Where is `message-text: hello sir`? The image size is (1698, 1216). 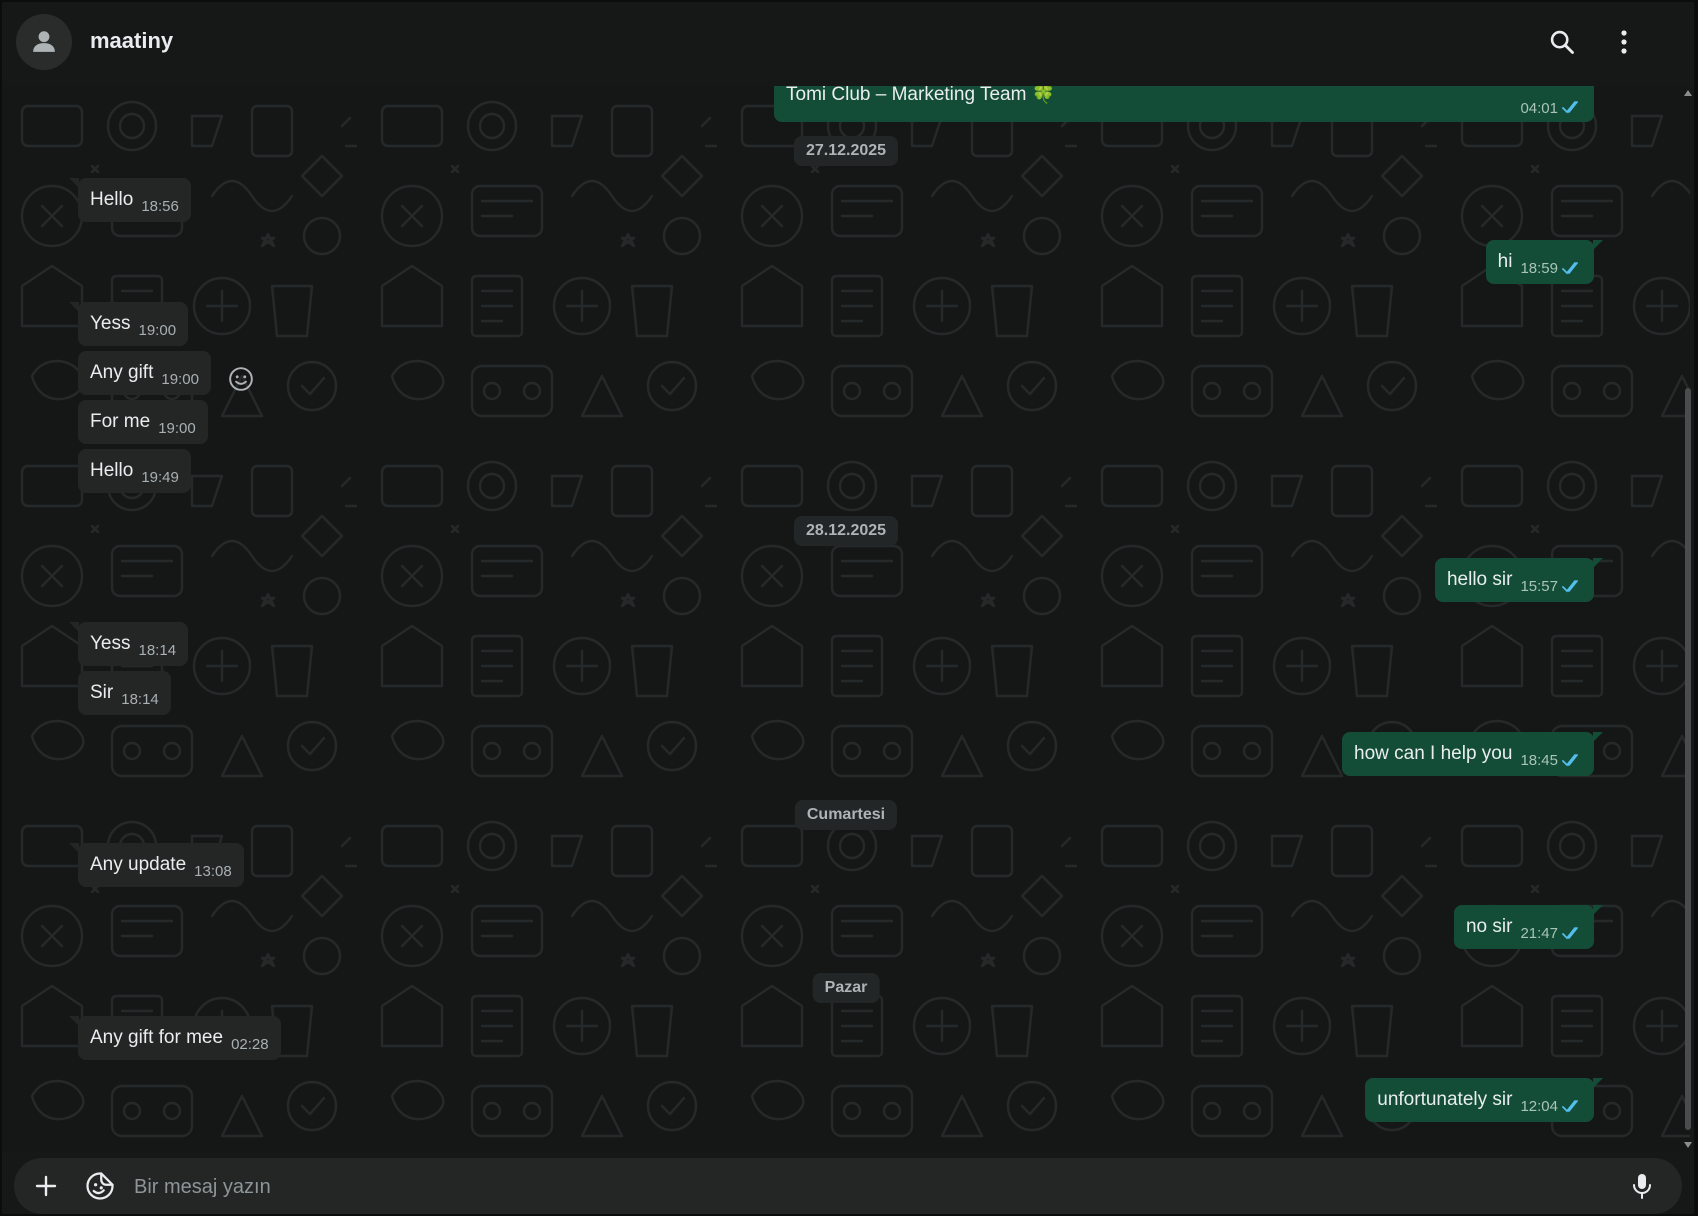
message-text: hello sir is located at coordinates (1479, 579).